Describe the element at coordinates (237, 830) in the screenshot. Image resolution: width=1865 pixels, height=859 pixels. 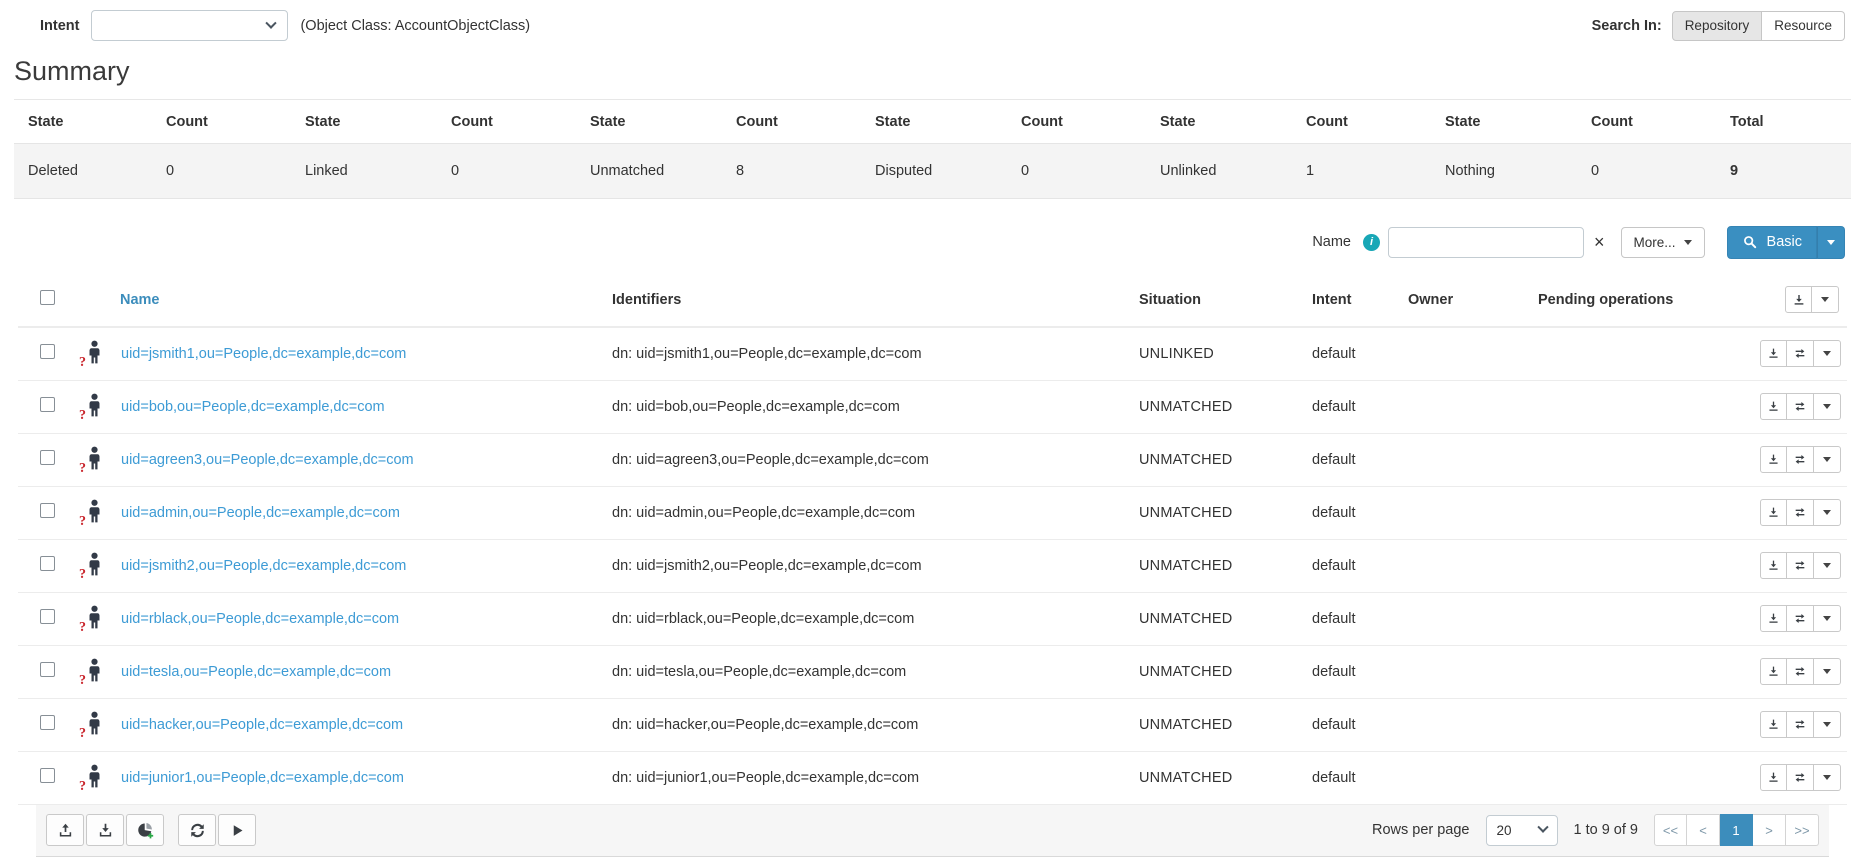
I see `play-button` at that location.